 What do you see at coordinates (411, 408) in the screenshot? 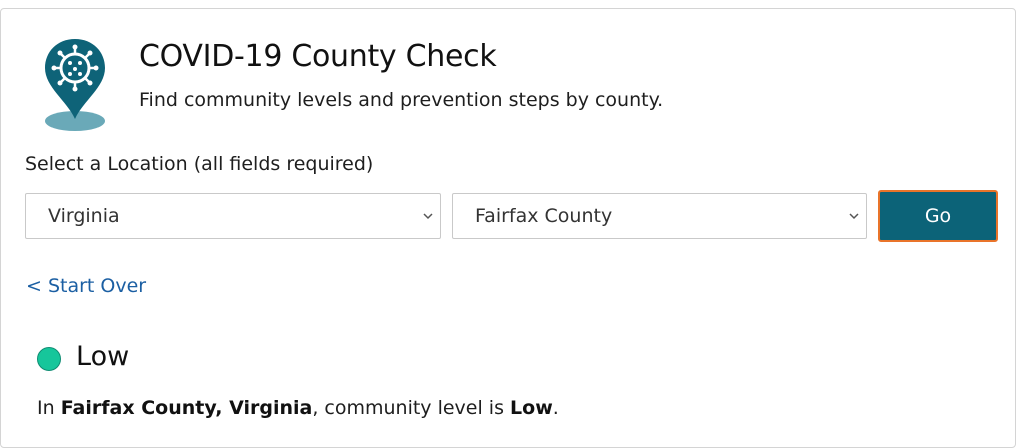
I see `summary-middle: , community level is` at bounding box center [411, 408].